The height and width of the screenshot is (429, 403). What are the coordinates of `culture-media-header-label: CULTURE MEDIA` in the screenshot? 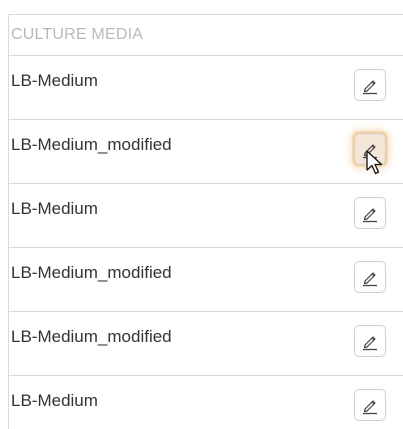 It's located at (77, 34).